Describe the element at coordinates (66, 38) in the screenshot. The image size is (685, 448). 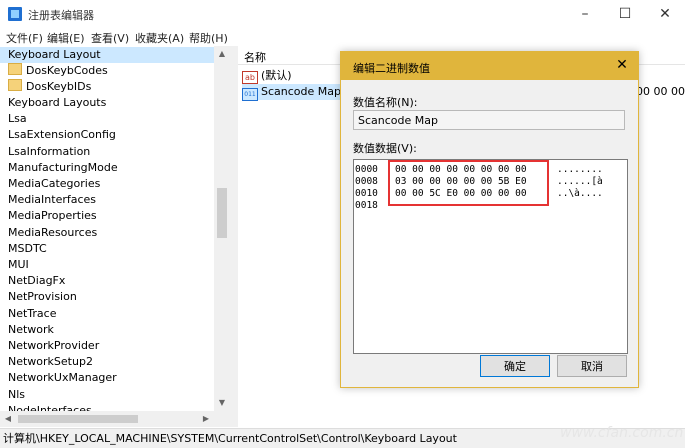
I see `menu-edit: 编辑(E)` at that location.